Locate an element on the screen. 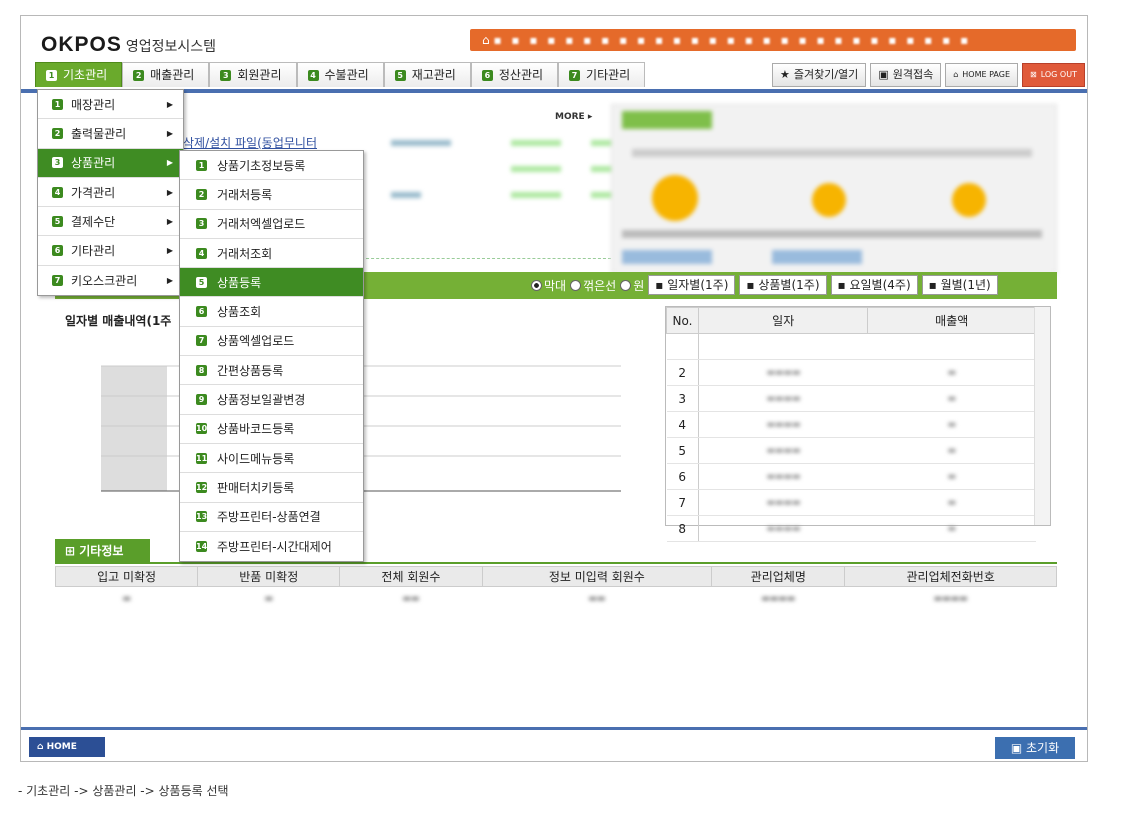 This screenshot has width=1124, height=816. menu-item-product: 3 상품관리 ▶ is located at coordinates (110, 163).